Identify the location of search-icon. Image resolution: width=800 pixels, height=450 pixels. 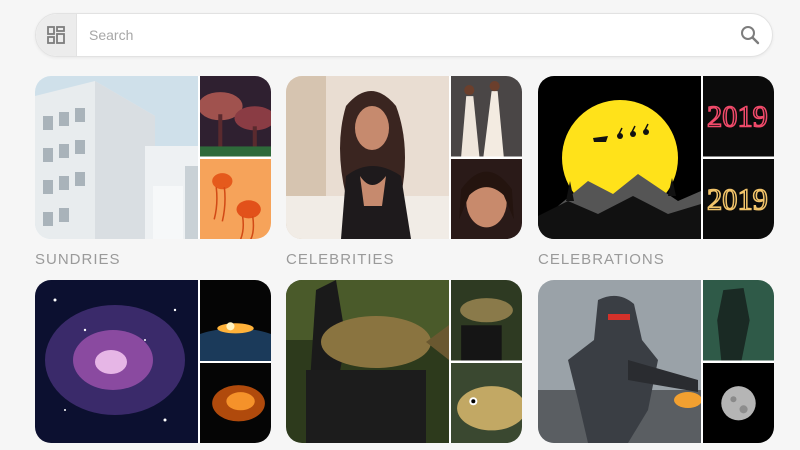
(750, 35).